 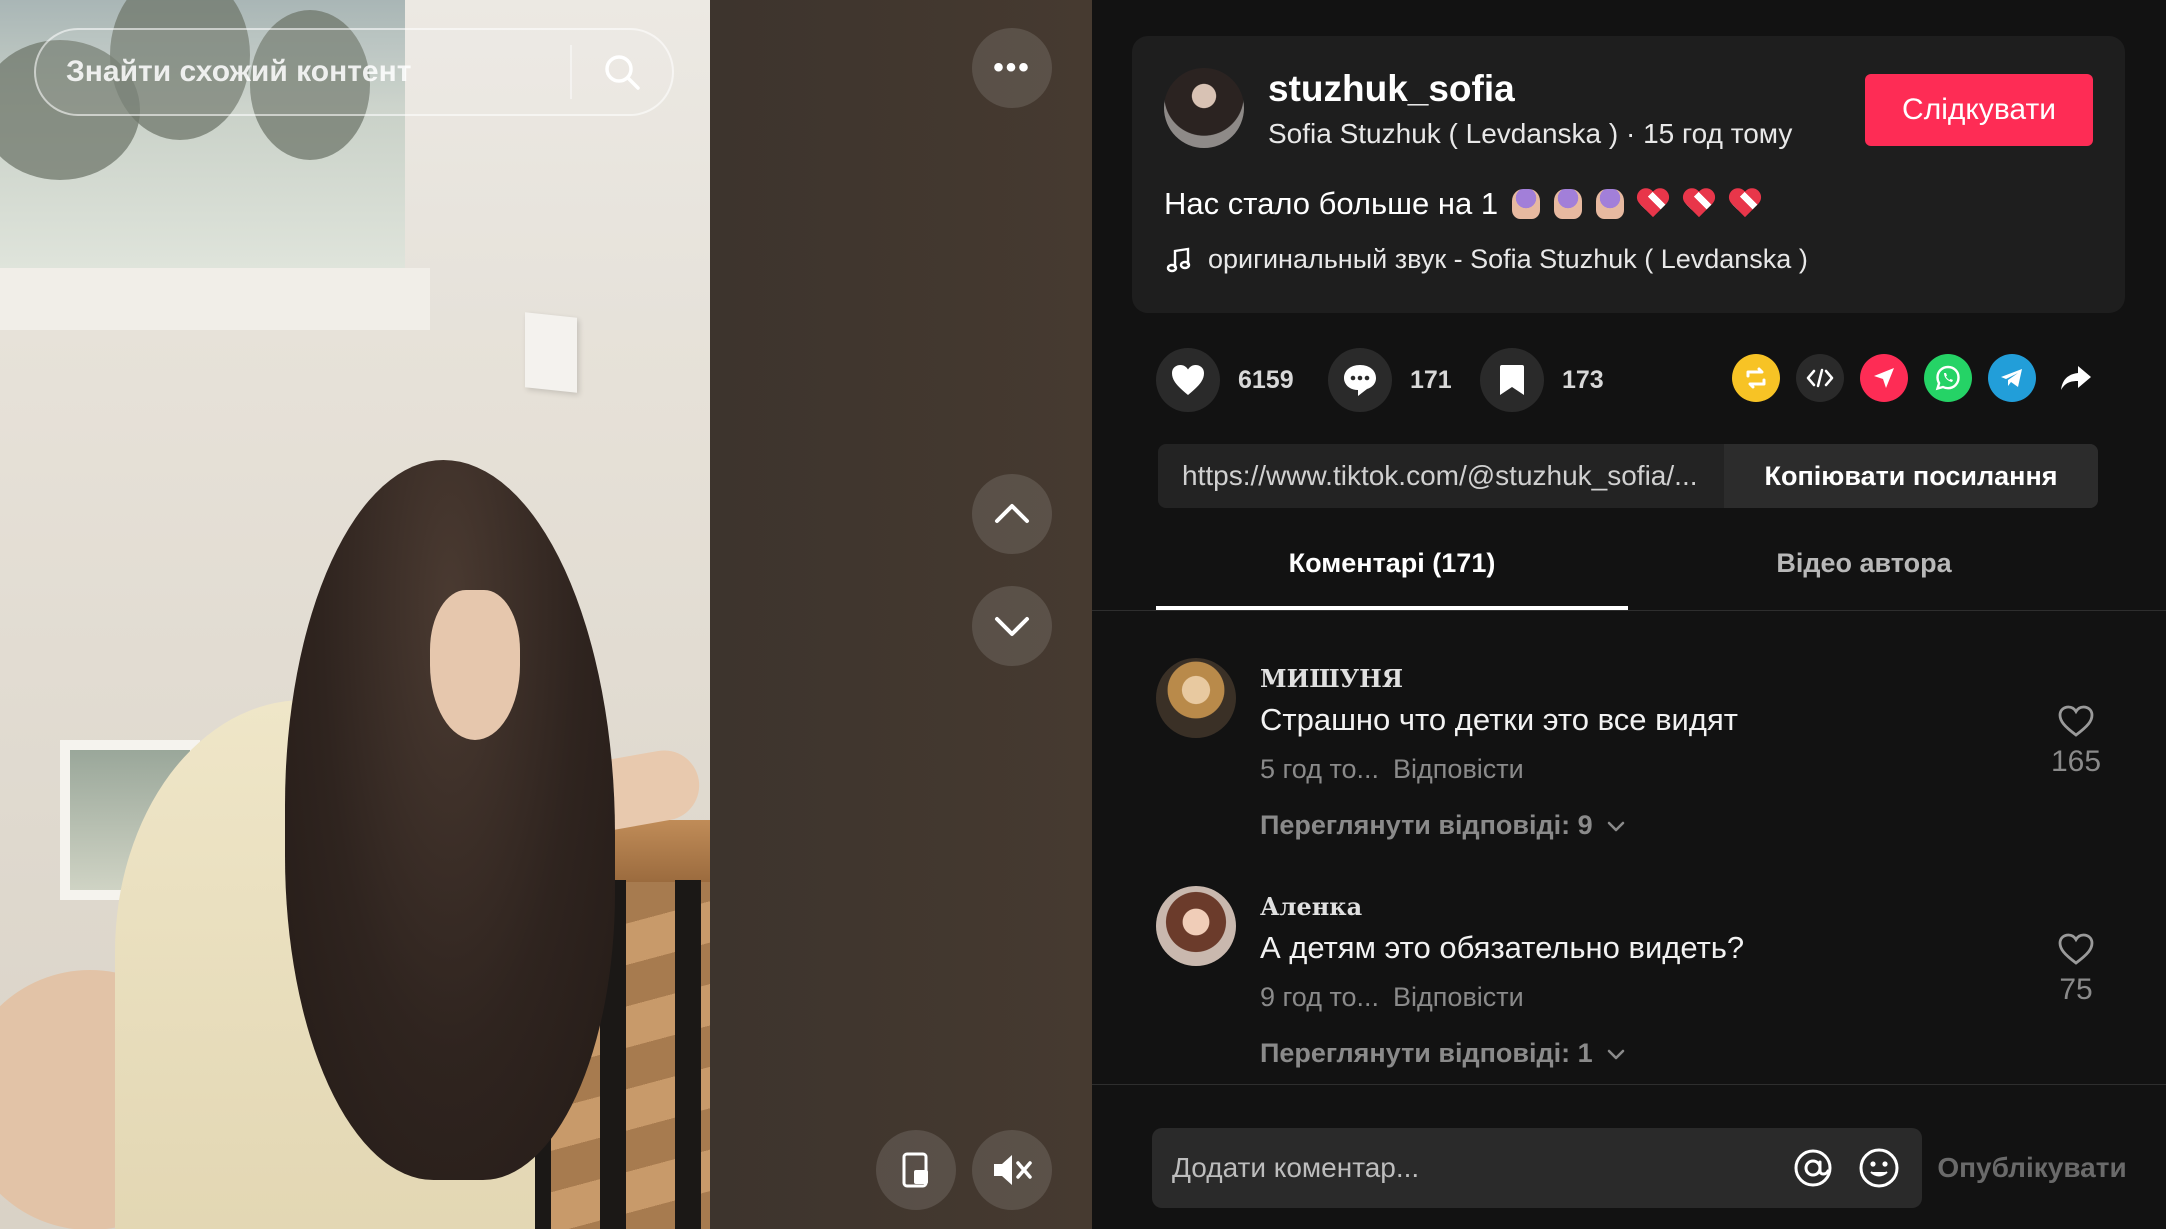 I want to click on view-replies-button: Переглянути відповіді: 9, so click(x=1443, y=825).